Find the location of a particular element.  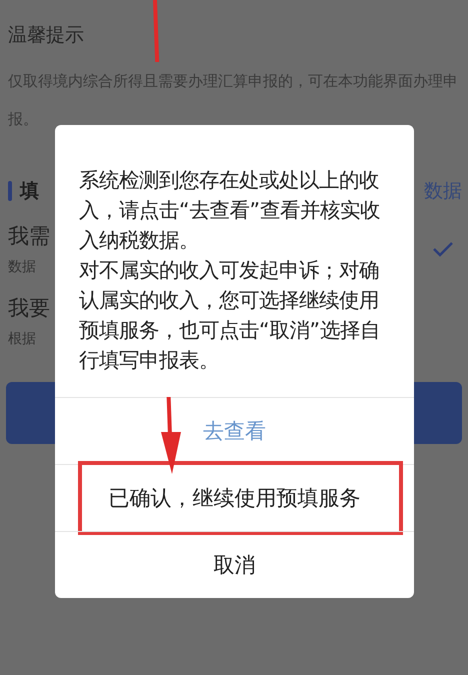

section-marker is located at coordinates (10, 191).